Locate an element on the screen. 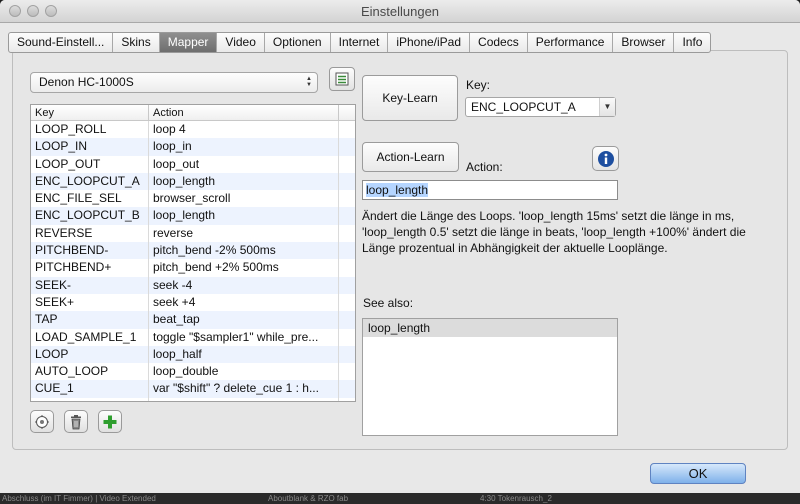  table-row: AUTO_LOOP loop_double is located at coordinates (193, 372).